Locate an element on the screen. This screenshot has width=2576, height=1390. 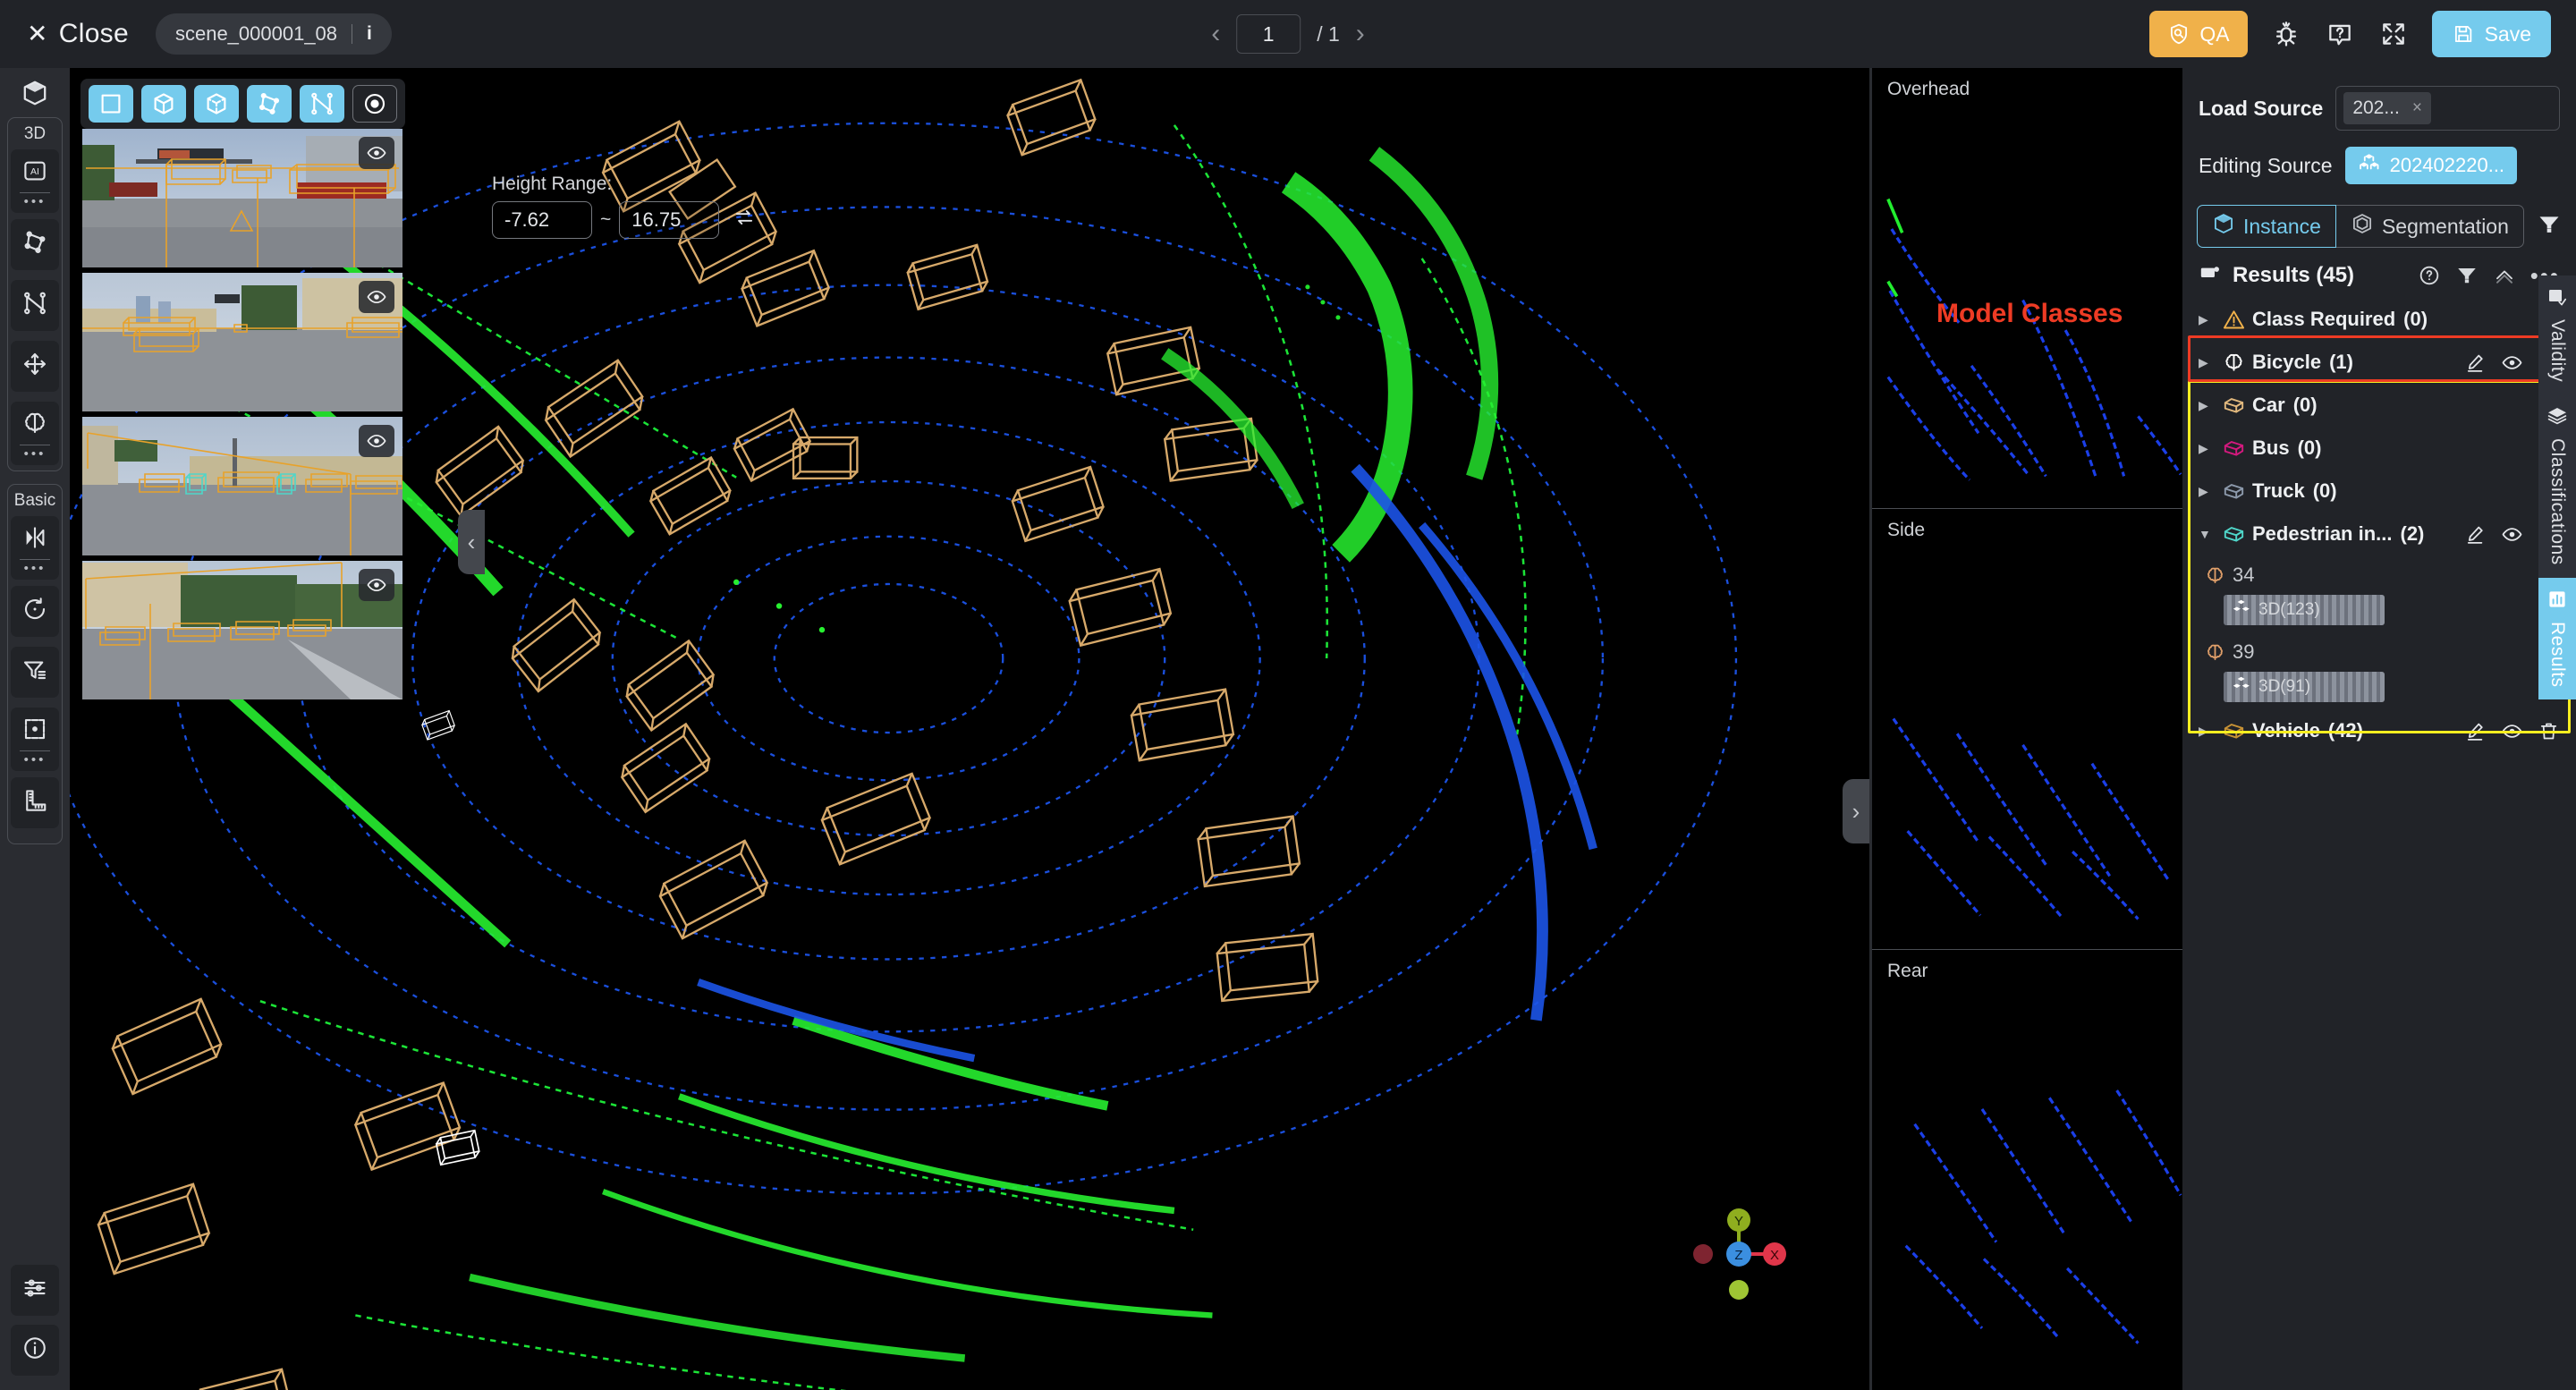
instance-3d-chip-34: 3D(123) is located at coordinates (2304, 610).